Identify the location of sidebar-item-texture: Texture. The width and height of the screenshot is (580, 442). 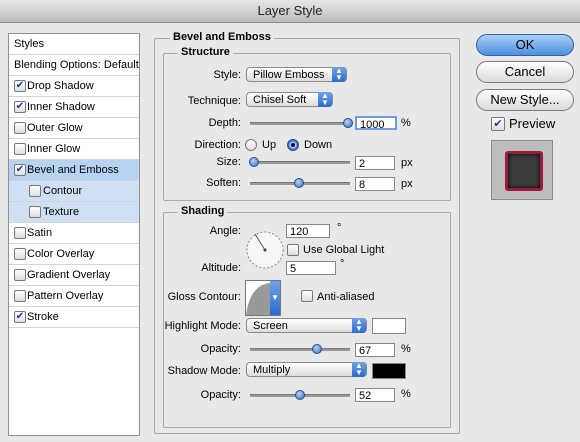
(74, 212).